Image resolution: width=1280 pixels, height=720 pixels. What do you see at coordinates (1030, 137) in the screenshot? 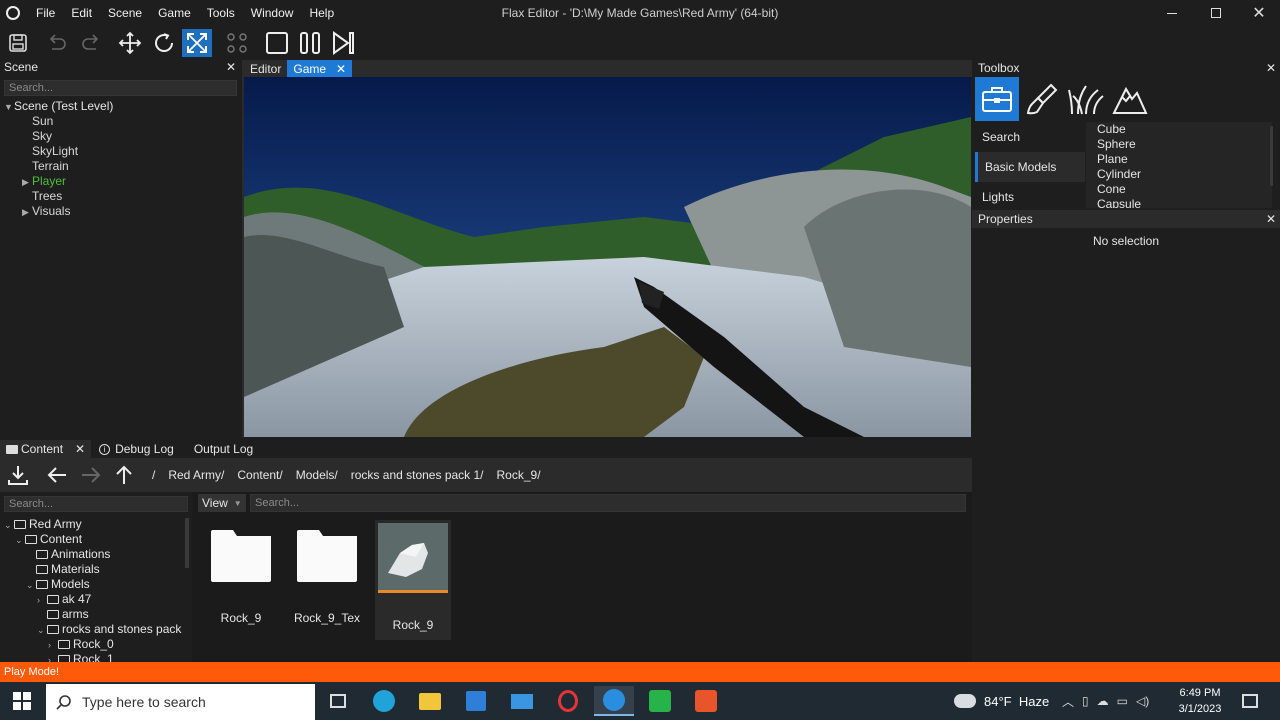
I see `toolbox-category-search: Search` at bounding box center [1030, 137].